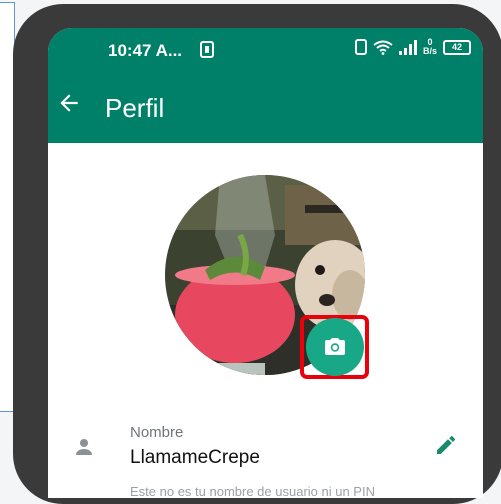 Image resolution: width=501 pixels, height=504 pixels. Describe the element at coordinates (265, 448) in the screenshot. I see `name-row: Nombre LlamameCrepe` at that location.